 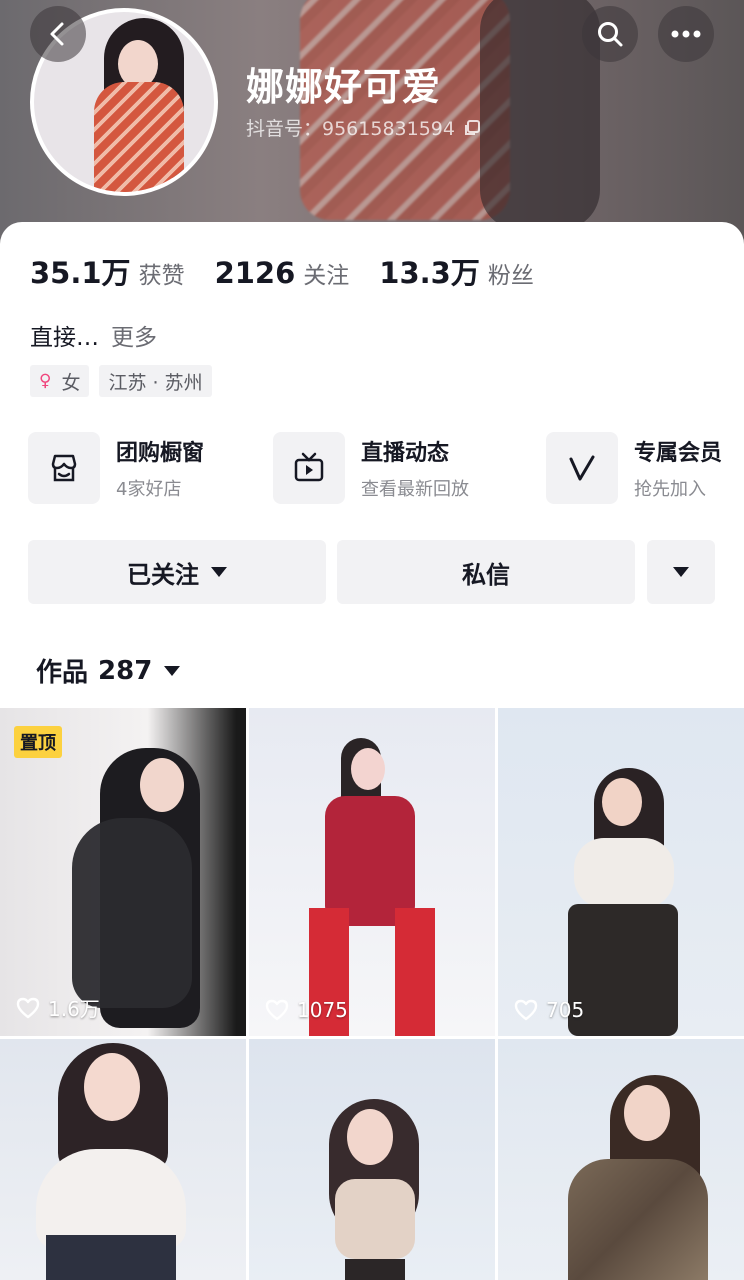 I want to click on feature-shop-window: 团购橱窗 4家好店, so click(x=116, y=468).